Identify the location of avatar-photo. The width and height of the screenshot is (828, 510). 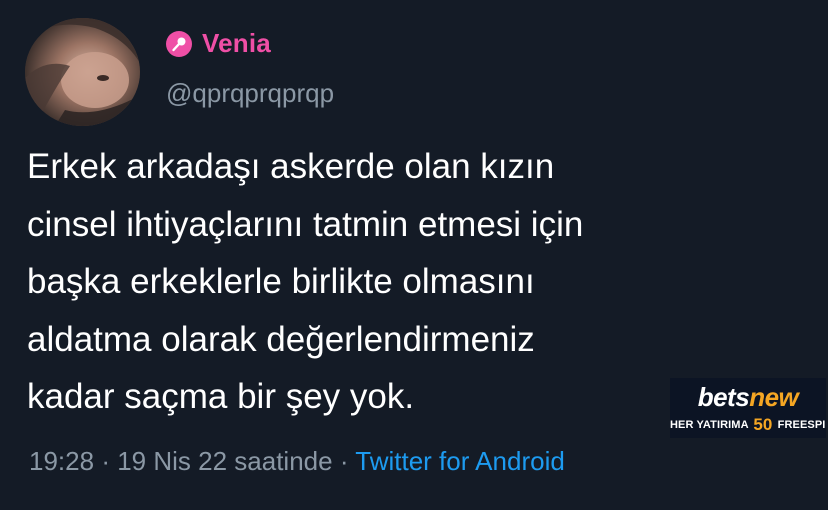
(82, 72).